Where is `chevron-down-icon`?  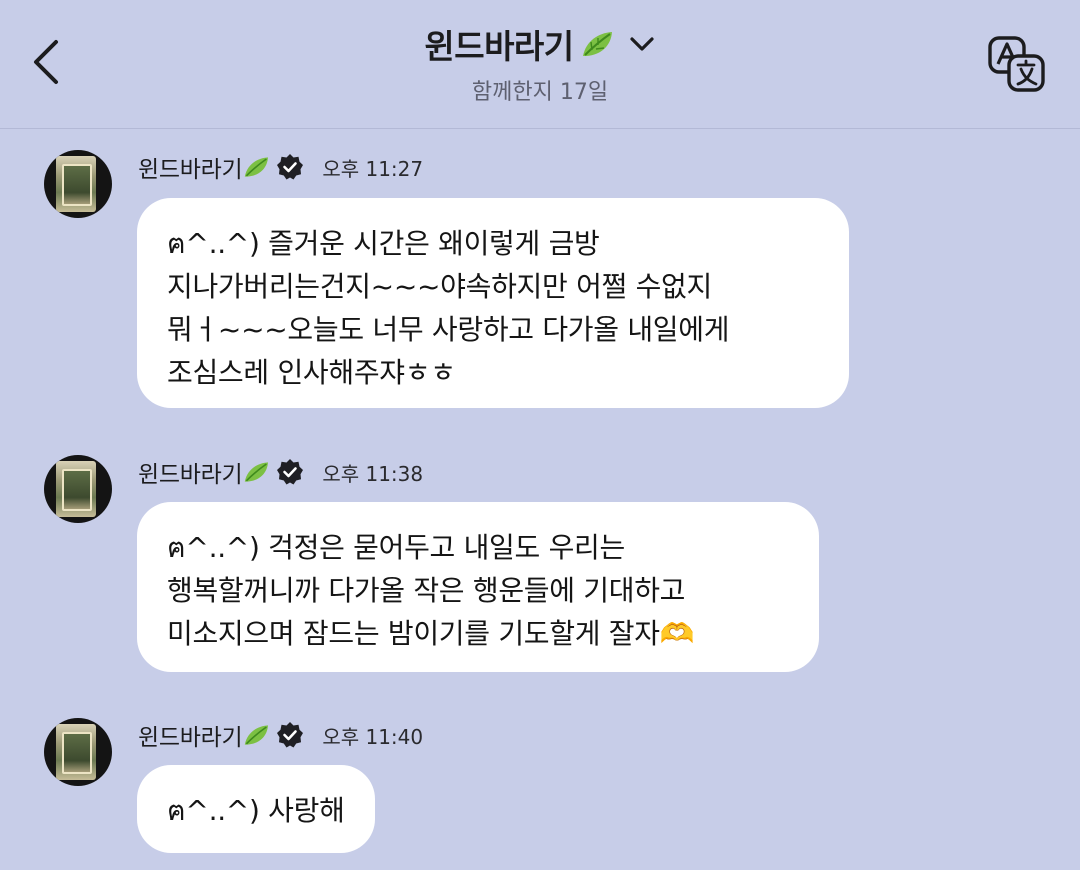 chevron-down-icon is located at coordinates (642, 44).